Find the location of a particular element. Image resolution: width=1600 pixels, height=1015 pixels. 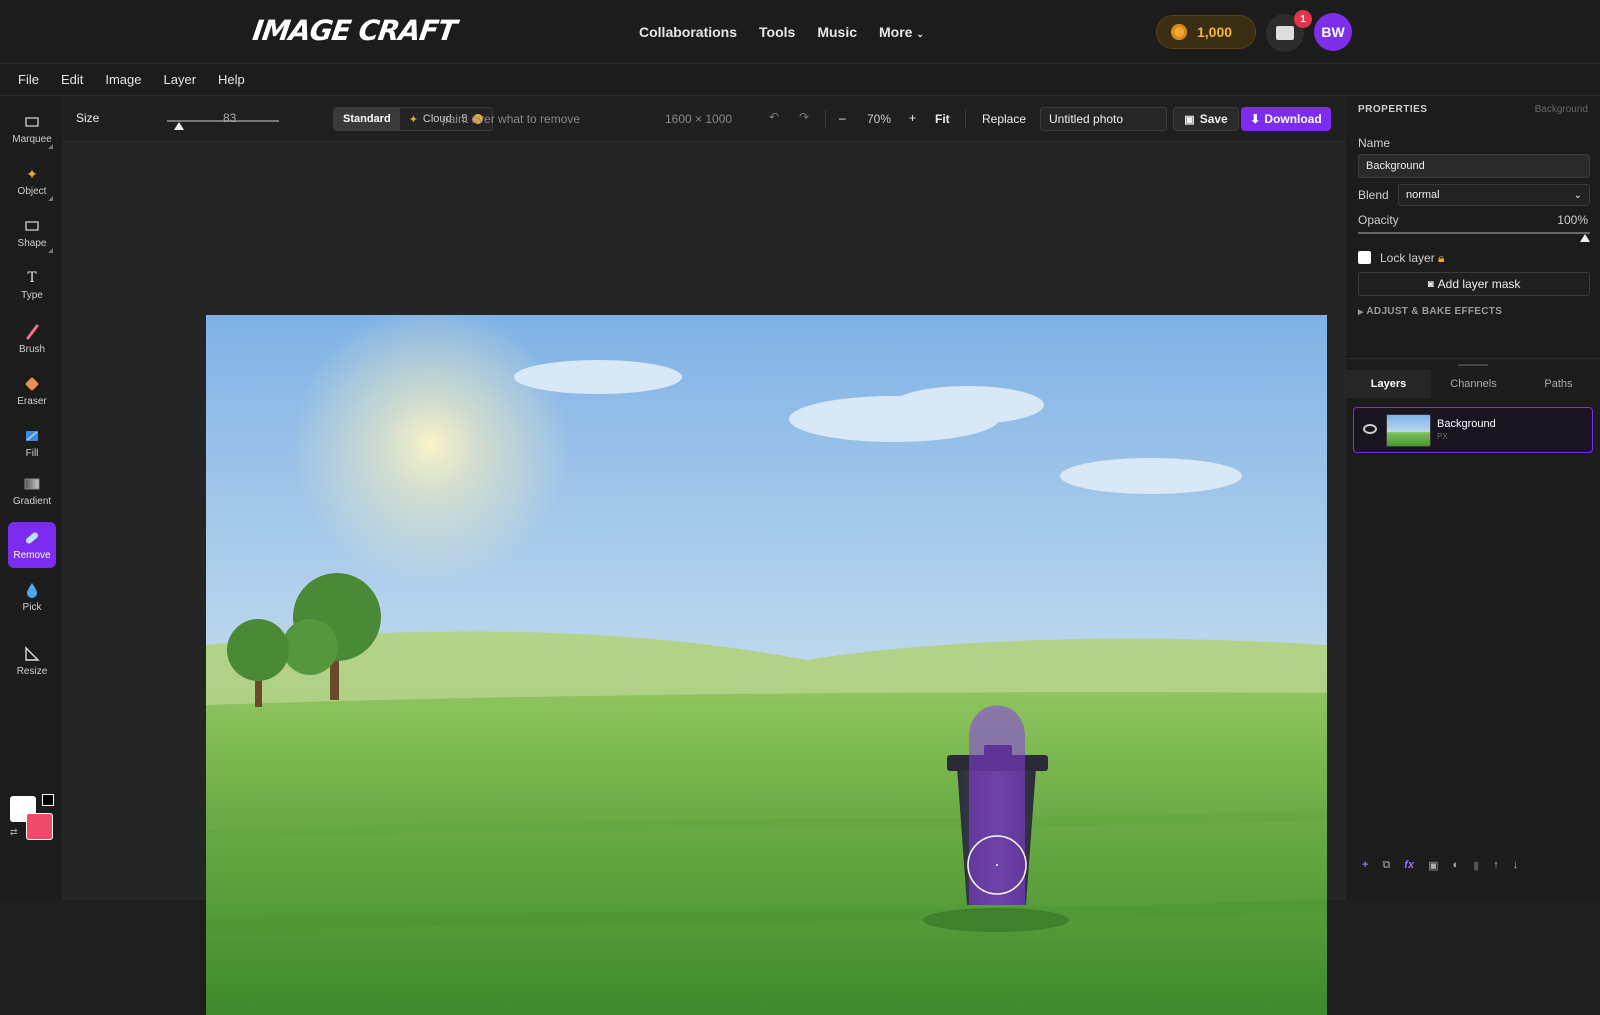

redo-icon: ↷ is located at coordinates (804, 117).